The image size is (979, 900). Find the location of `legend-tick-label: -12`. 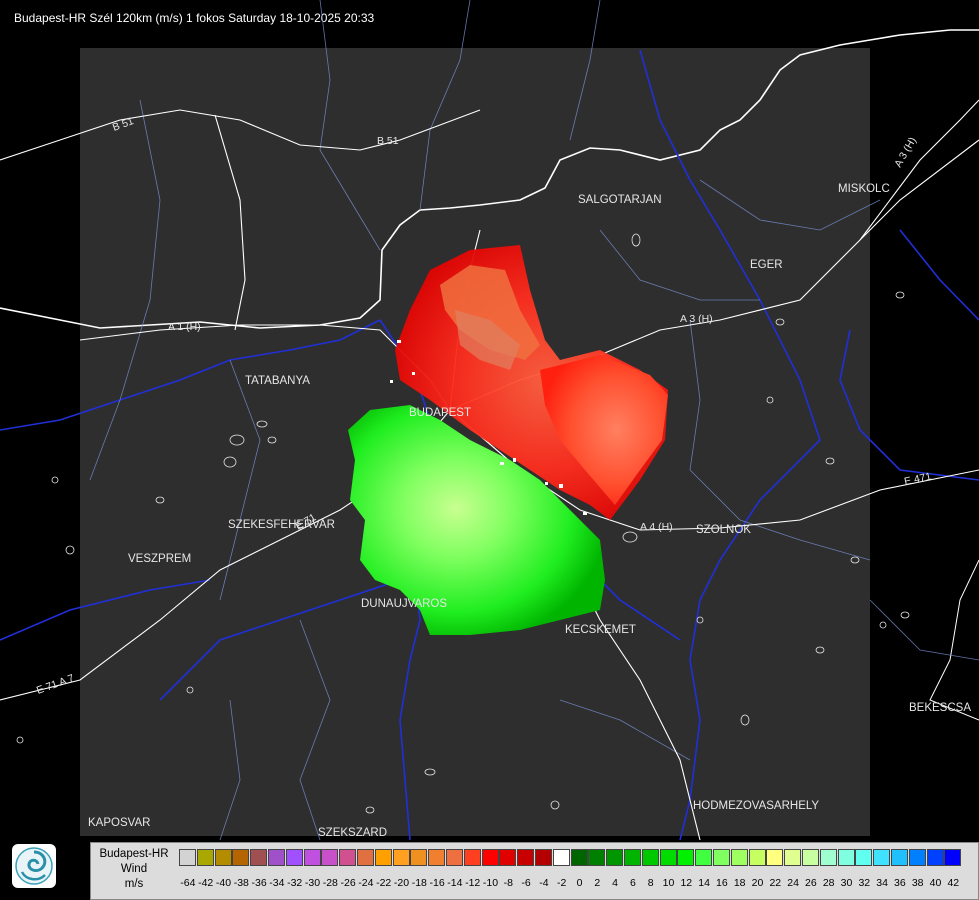

legend-tick-label: -12 is located at coordinates (473, 883).